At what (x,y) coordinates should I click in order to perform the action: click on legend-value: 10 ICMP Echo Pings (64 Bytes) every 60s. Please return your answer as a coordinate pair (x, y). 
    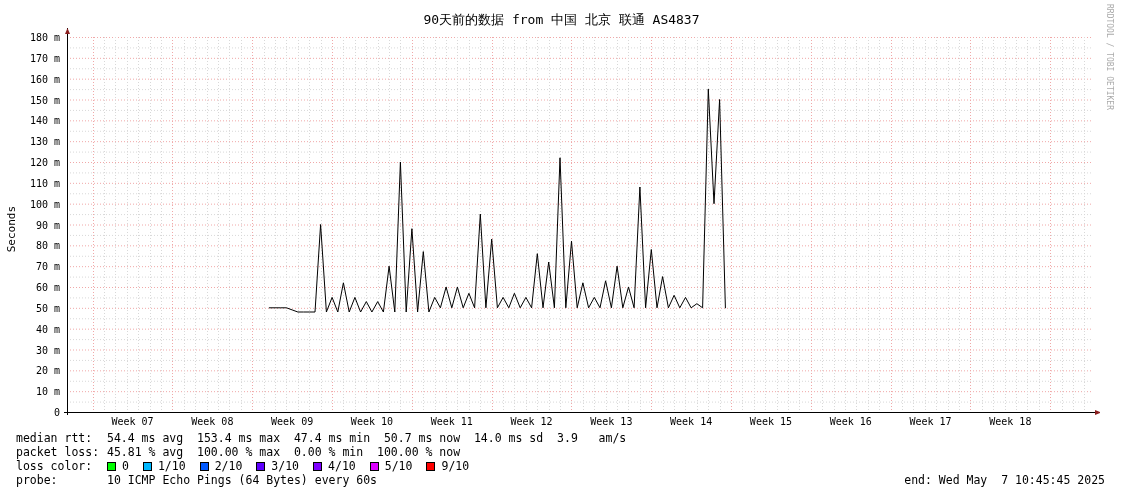
    Looking at the image, I should click on (242, 480).